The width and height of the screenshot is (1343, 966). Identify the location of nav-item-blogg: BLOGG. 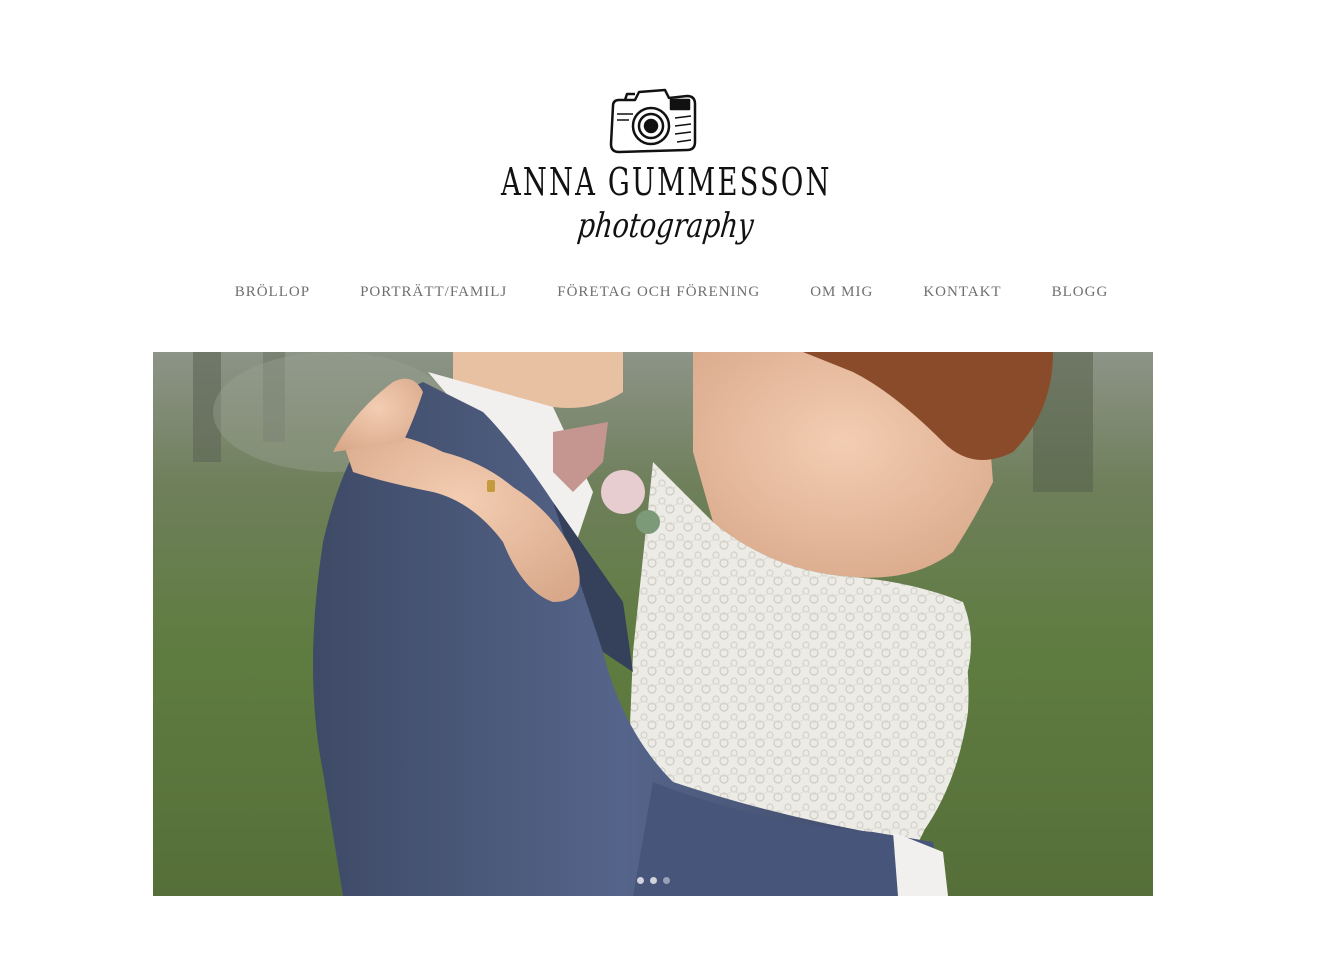
(1080, 292).